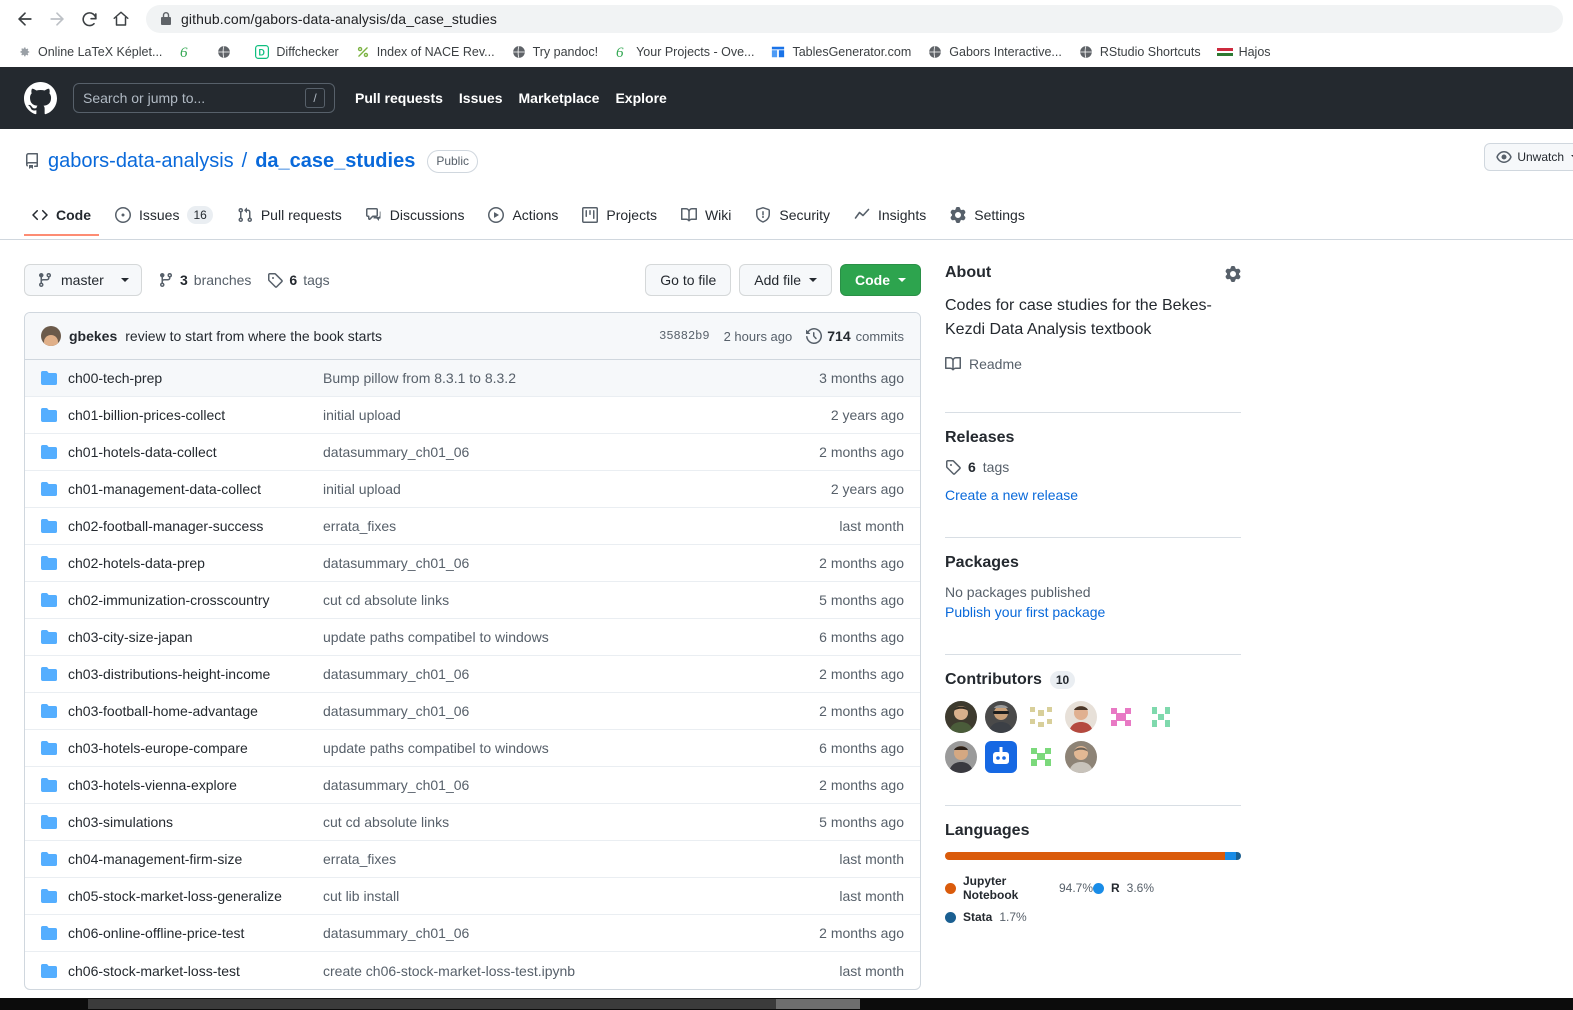 The width and height of the screenshot is (1573, 1010). What do you see at coordinates (1139, 52) in the screenshot?
I see `bookmark-item: RStudio Shortcuts` at bounding box center [1139, 52].